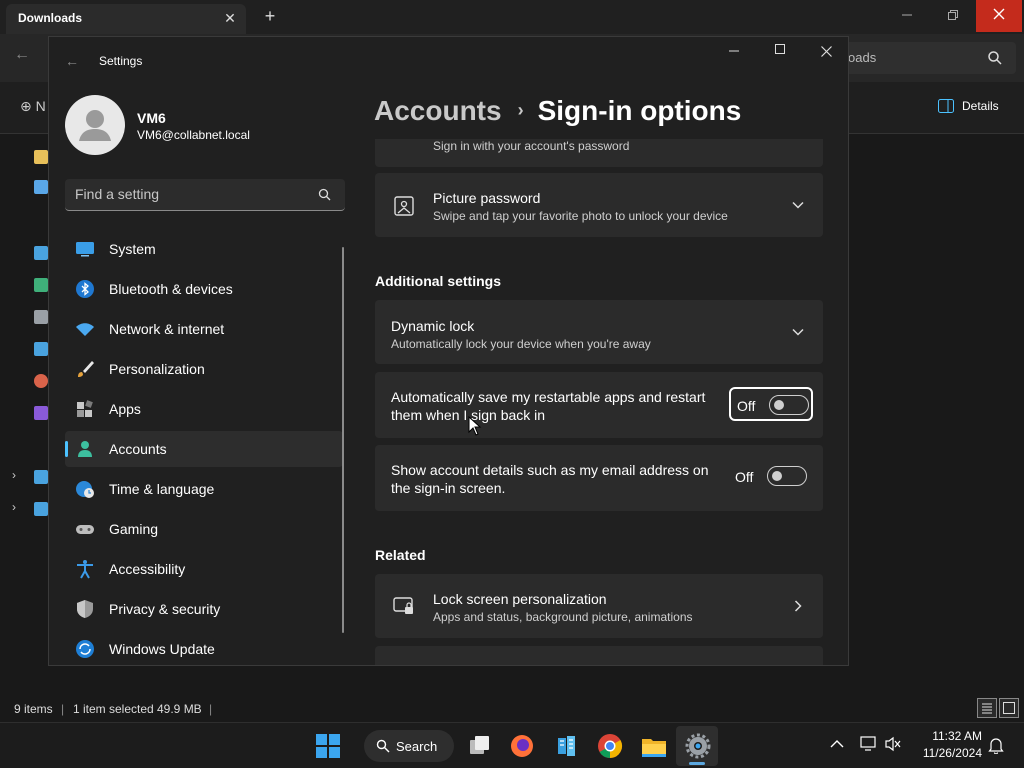  I want to click on taskbar-search-button: Search, so click(409, 746).